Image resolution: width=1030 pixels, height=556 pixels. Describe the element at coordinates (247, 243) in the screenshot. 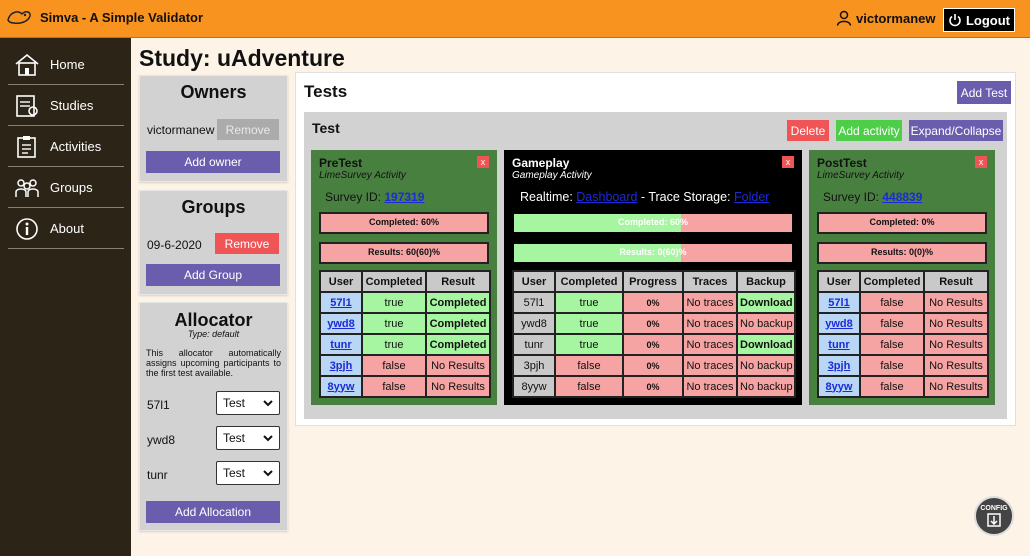

I see `remove-group-button: Remove` at that location.